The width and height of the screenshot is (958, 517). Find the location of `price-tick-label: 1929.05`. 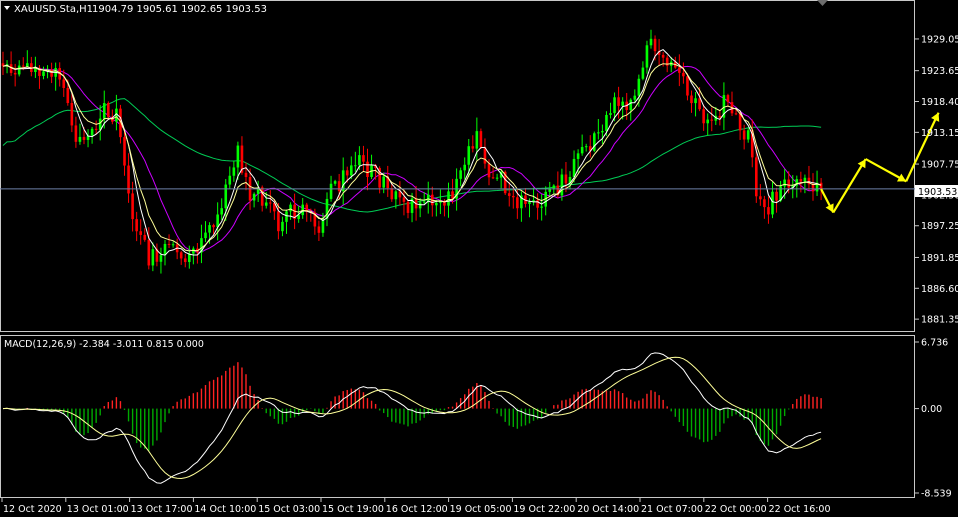

price-tick-label: 1929.05 is located at coordinates (939, 39).